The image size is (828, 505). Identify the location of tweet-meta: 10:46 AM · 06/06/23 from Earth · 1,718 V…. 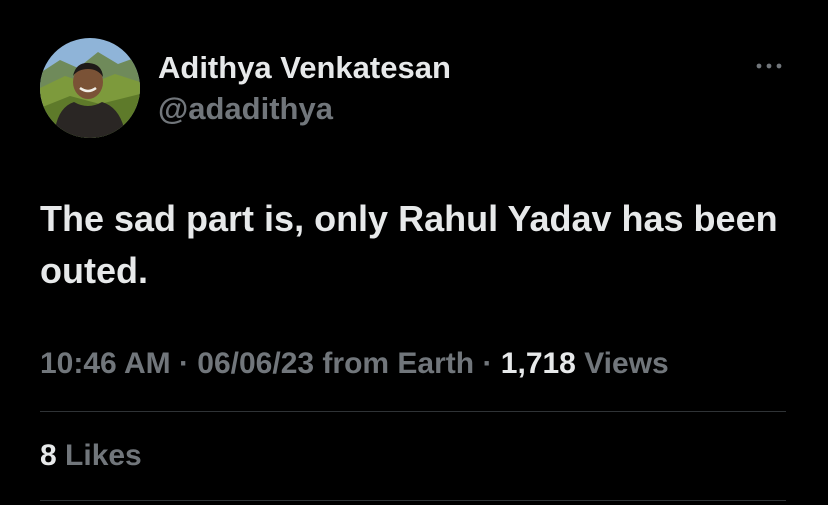
(354, 364).